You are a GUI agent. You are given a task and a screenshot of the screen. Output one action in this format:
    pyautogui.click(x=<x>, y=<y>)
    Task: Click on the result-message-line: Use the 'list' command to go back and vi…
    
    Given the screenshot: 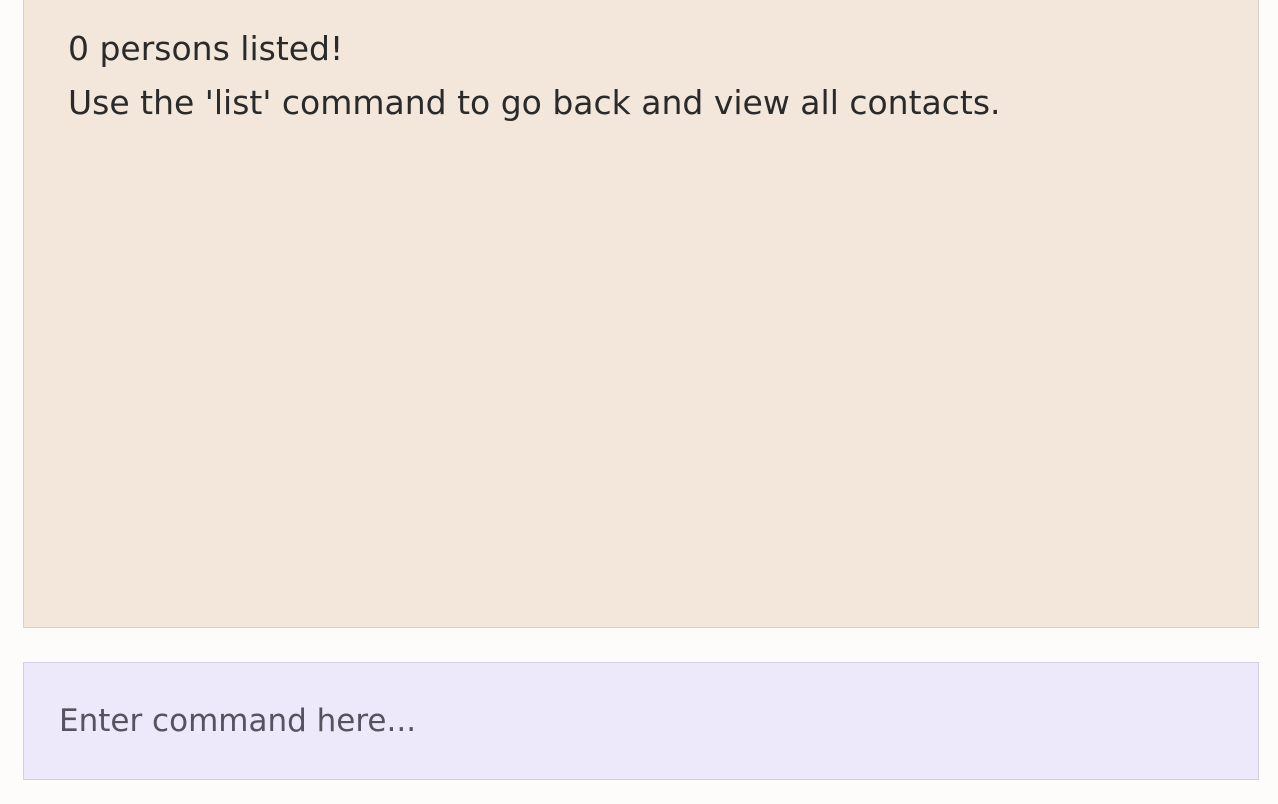 What is the action you would take?
    pyautogui.click(x=534, y=102)
    